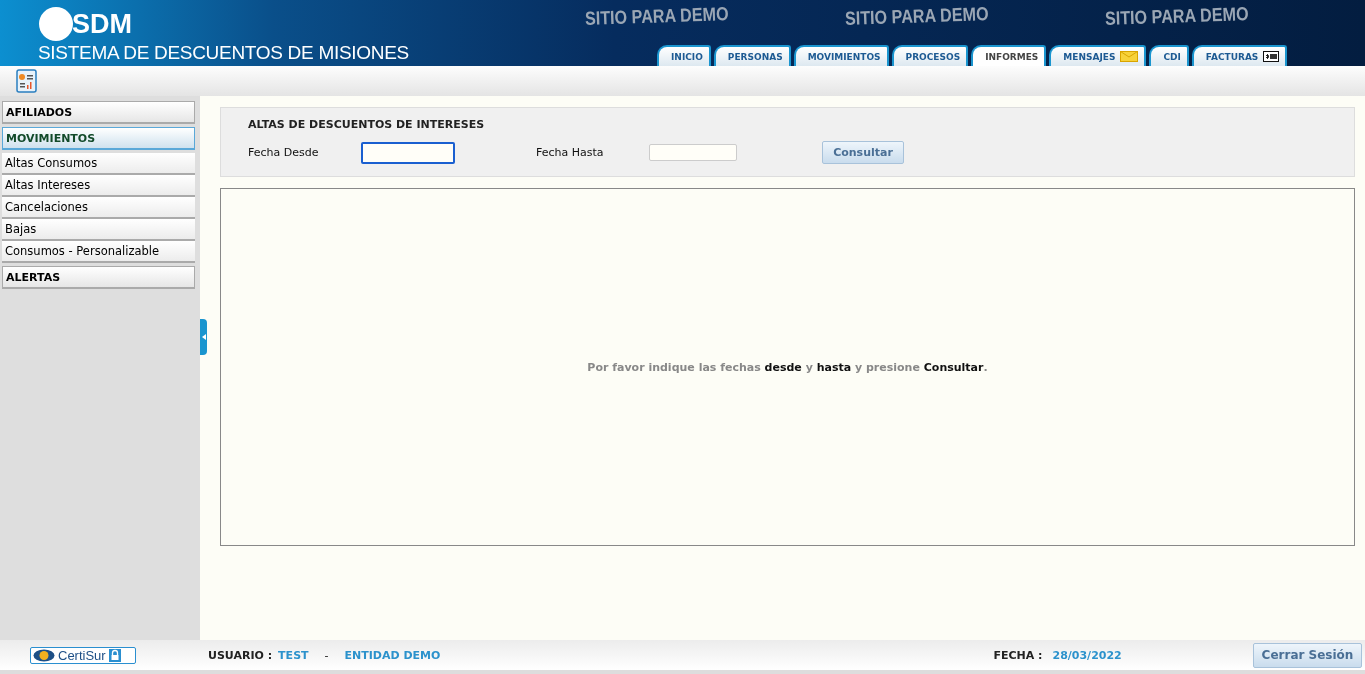  Describe the element at coordinates (114, 655) in the screenshot. I see `lock-icon` at that location.